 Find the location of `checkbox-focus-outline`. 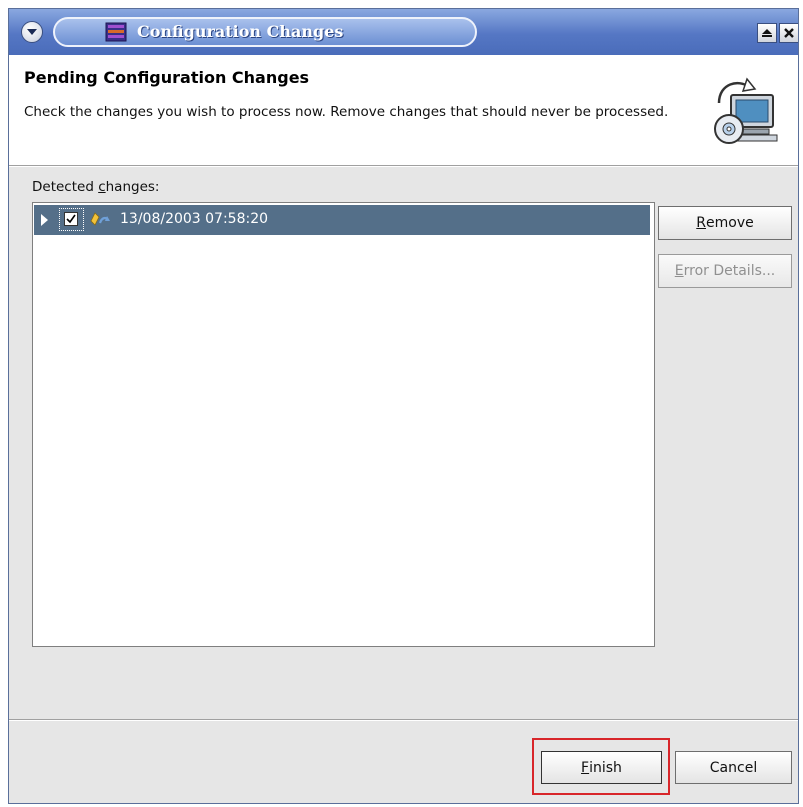

checkbox-focus-outline is located at coordinates (71, 219).